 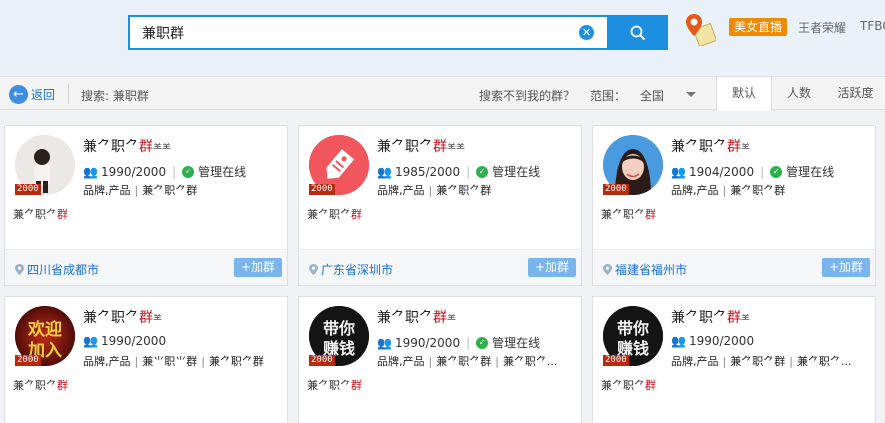 I want to click on search-icon, so click(x=637, y=32).